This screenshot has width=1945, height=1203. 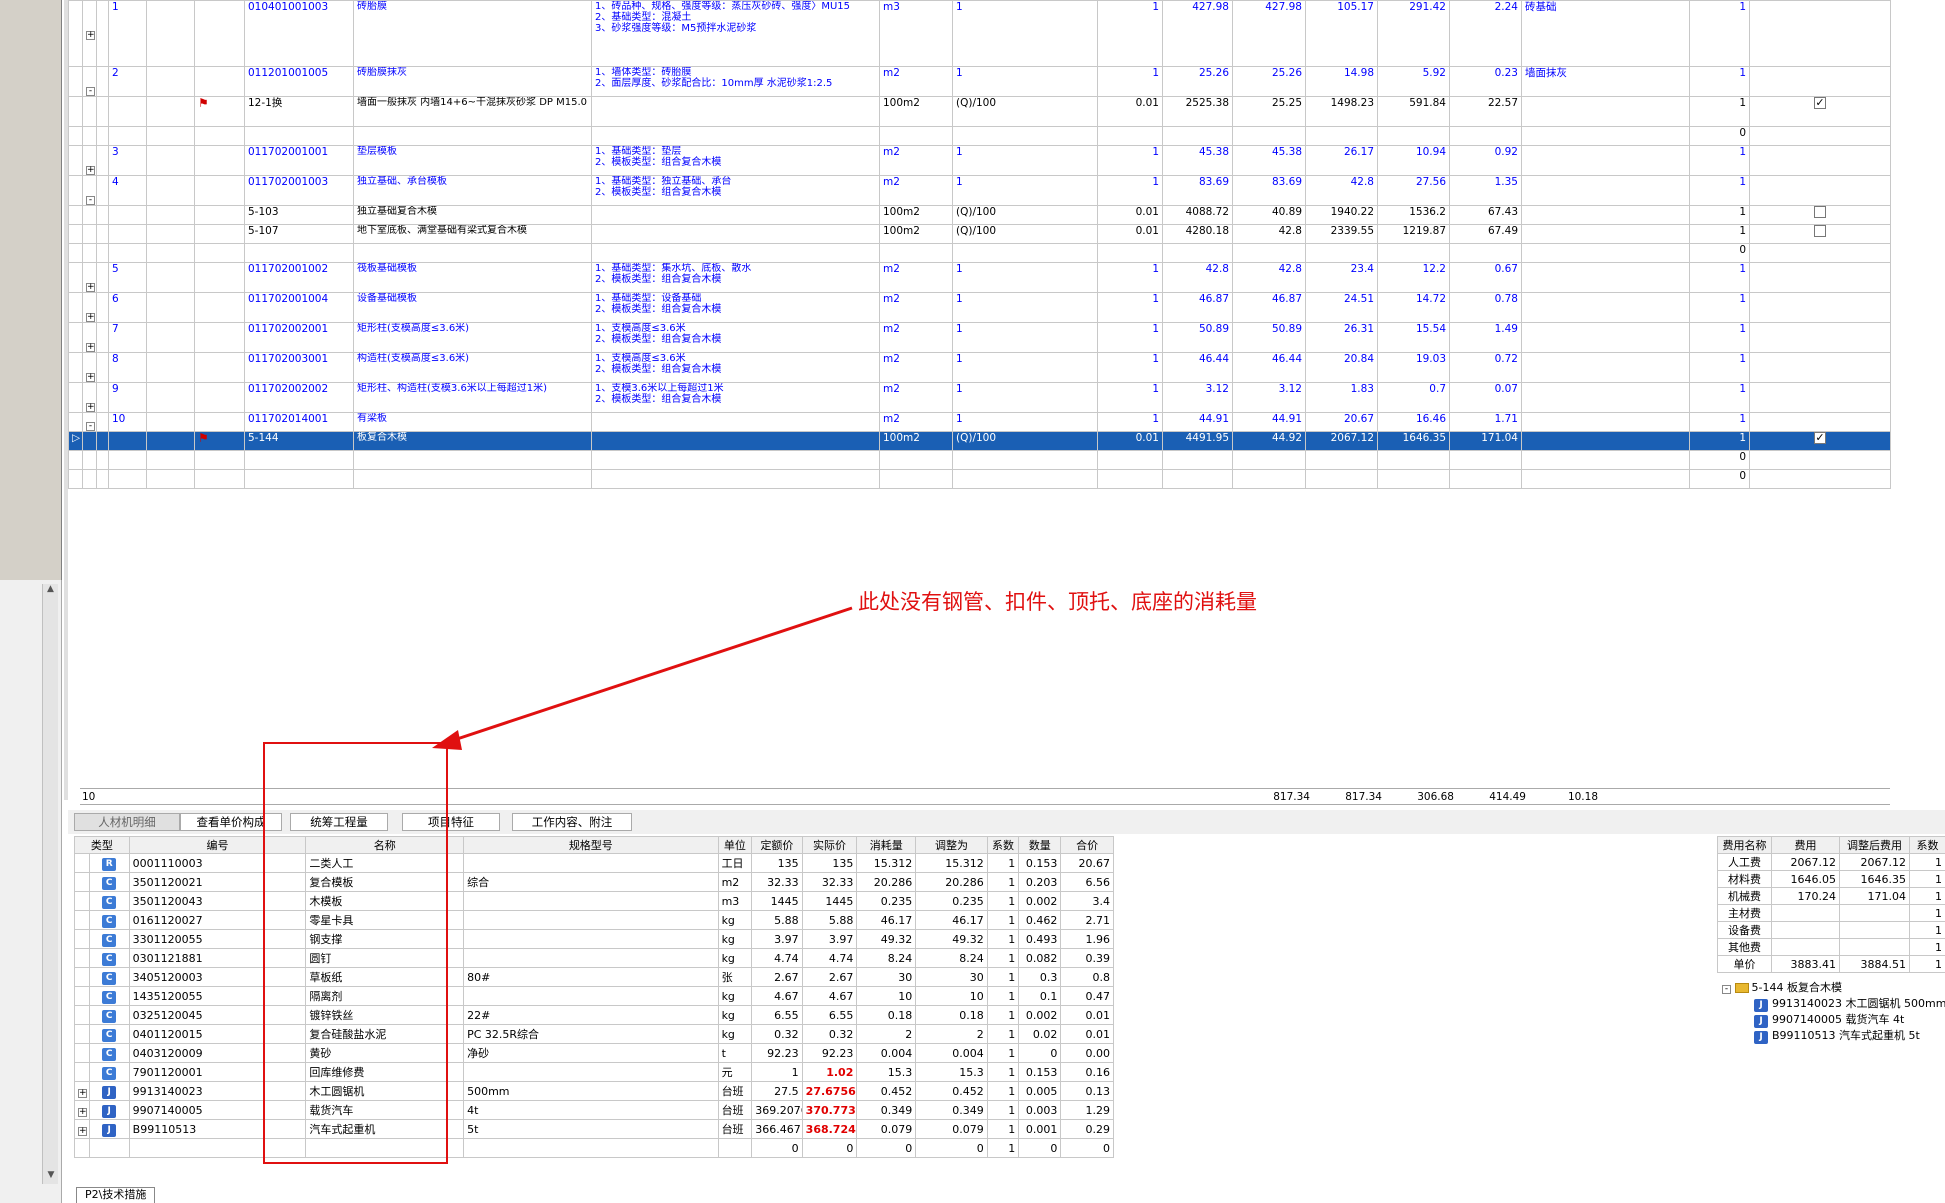 What do you see at coordinates (1831, 930) in the screenshot?
I see `fee-row: 设备费 1` at bounding box center [1831, 930].